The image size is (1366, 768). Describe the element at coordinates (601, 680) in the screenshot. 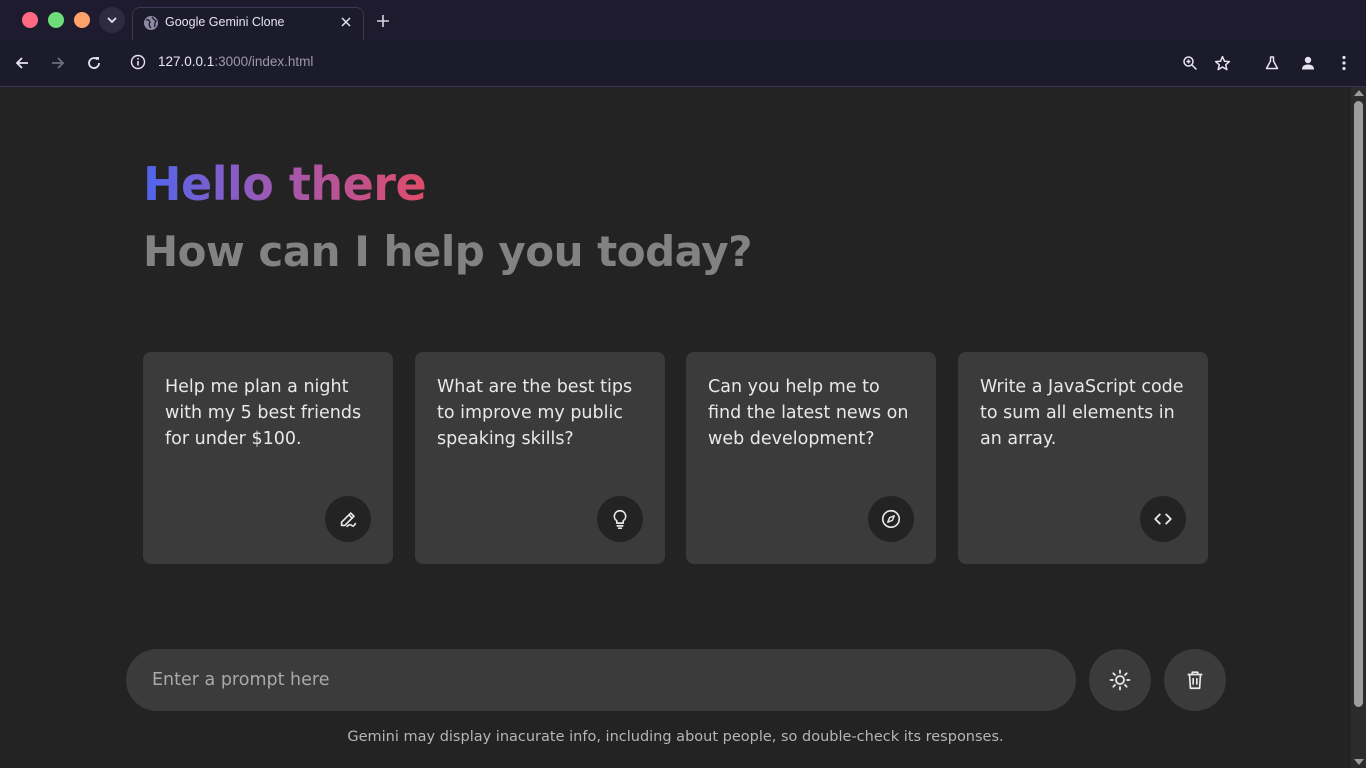

I see `prompt-input` at that location.